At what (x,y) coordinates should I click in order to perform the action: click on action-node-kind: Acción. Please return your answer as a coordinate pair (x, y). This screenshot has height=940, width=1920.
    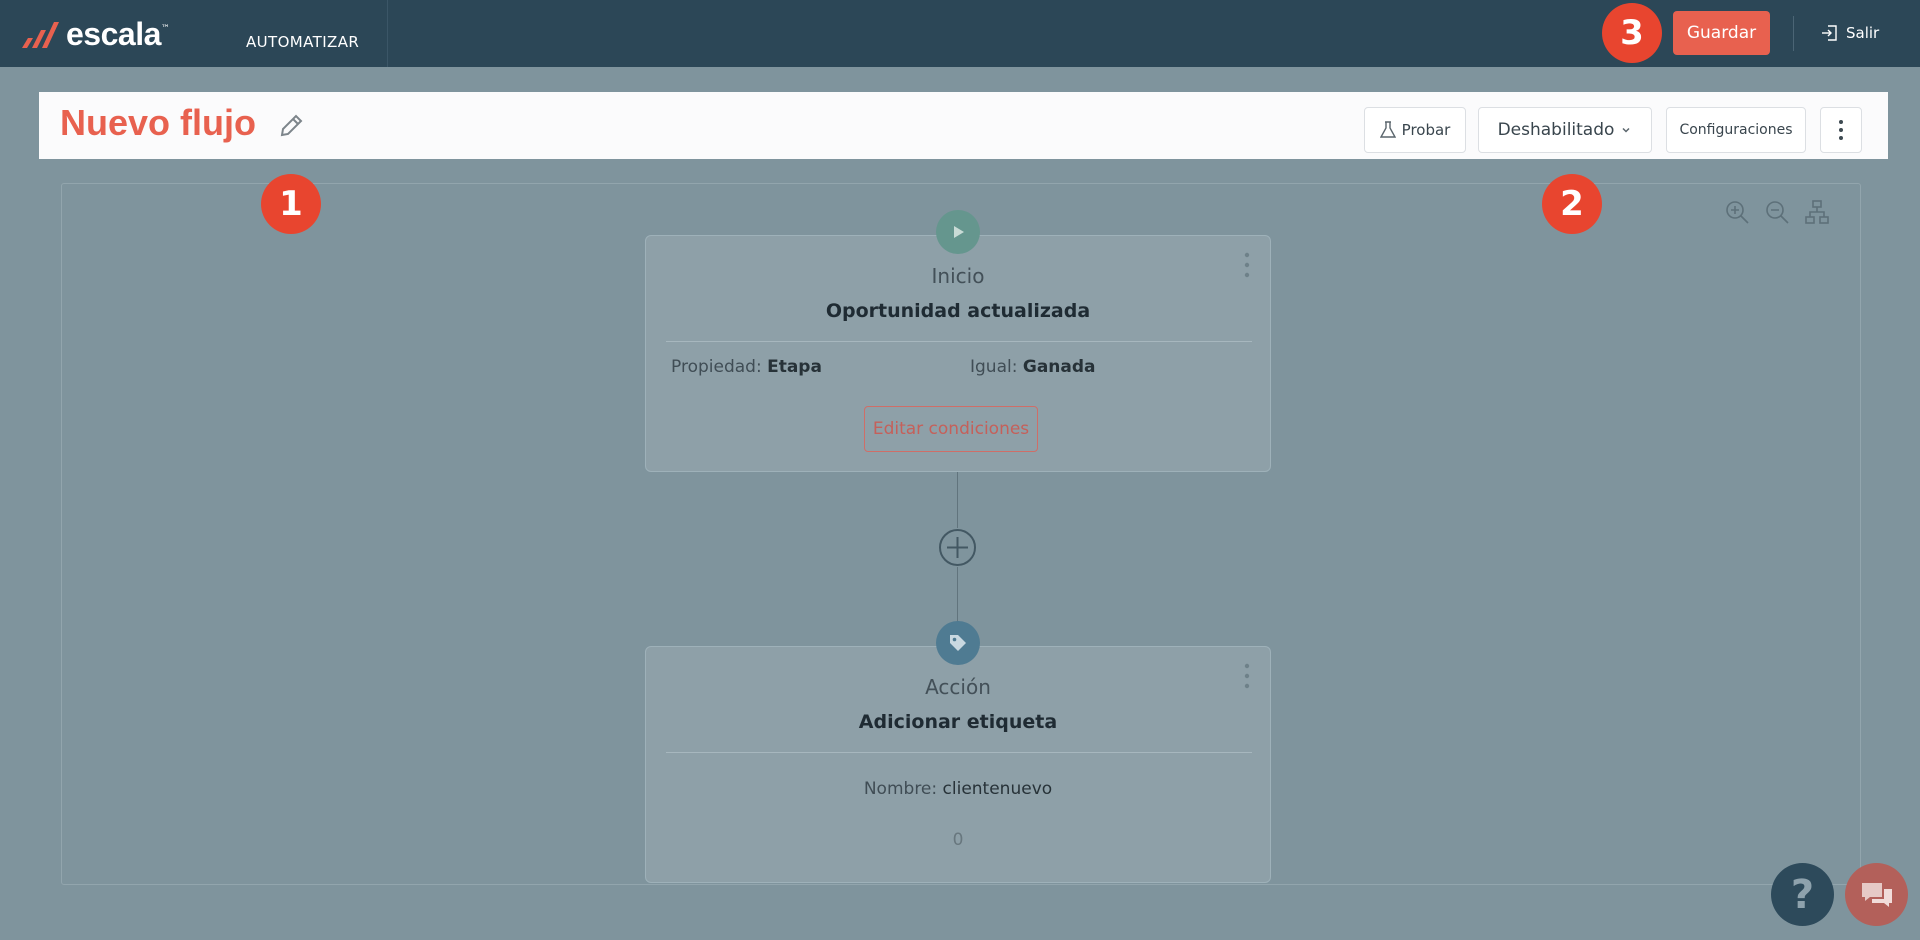
    Looking at the image, I should click on (958, 687).